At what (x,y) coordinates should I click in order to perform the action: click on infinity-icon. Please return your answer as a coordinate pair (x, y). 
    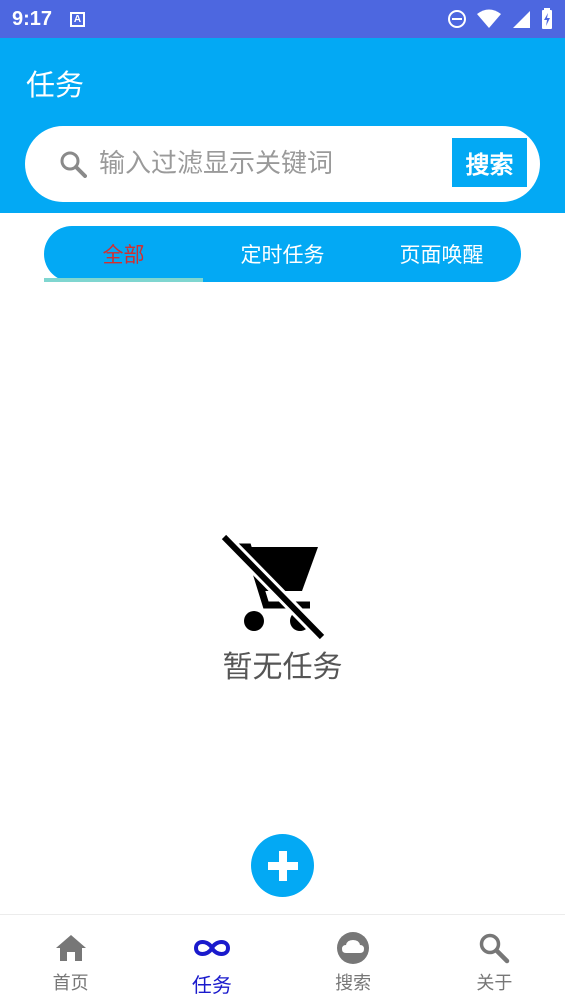
    Looking at the image, I should click on (211, 948).